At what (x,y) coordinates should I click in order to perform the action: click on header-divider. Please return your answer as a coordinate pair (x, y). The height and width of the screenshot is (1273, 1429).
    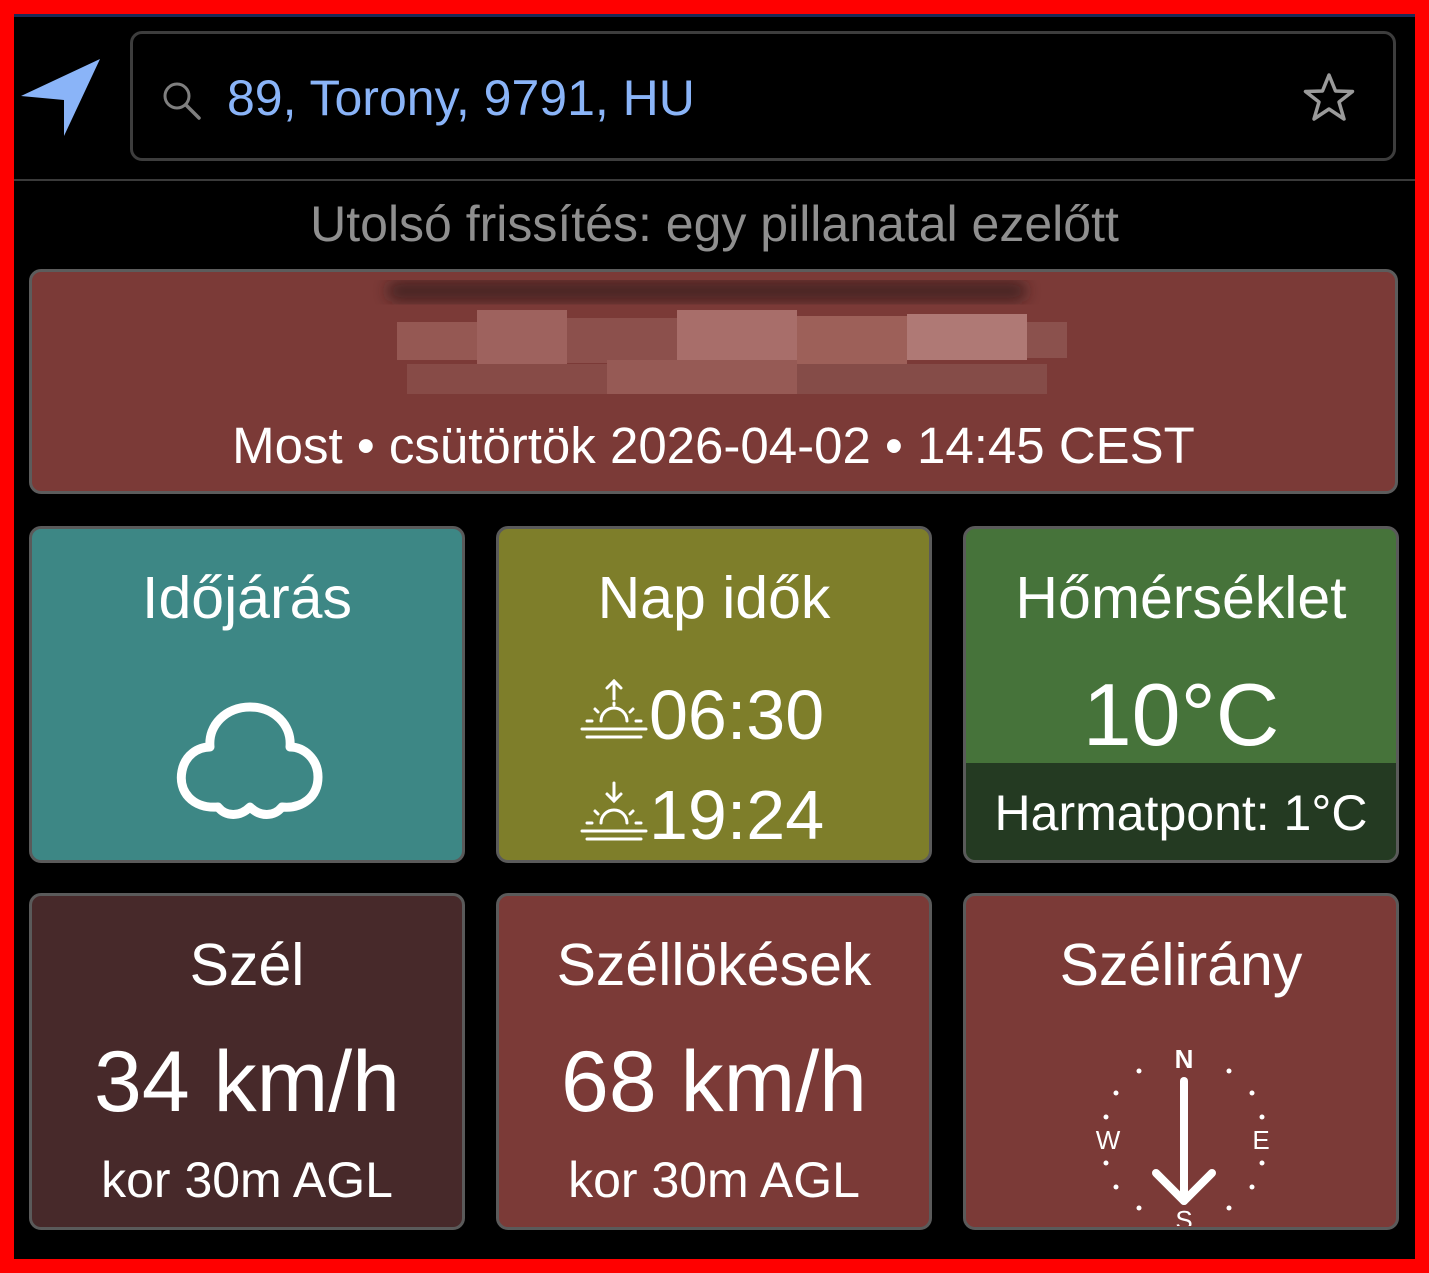
    Looking at the image, I should click on (714, 180).